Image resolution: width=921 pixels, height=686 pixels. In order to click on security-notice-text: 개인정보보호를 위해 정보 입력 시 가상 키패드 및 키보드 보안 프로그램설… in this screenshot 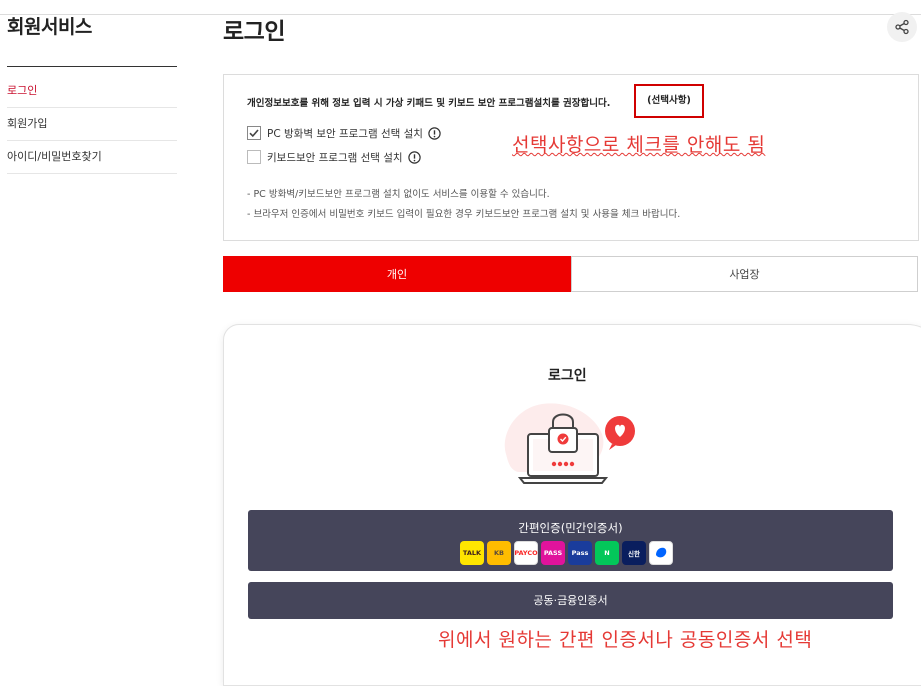, I will do `click(429, 103)`.